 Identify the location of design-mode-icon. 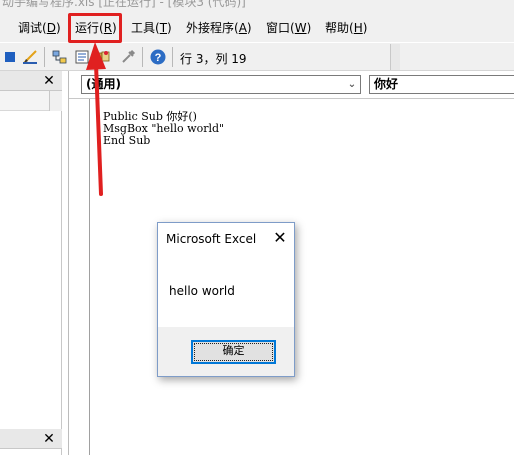
(30, 57).